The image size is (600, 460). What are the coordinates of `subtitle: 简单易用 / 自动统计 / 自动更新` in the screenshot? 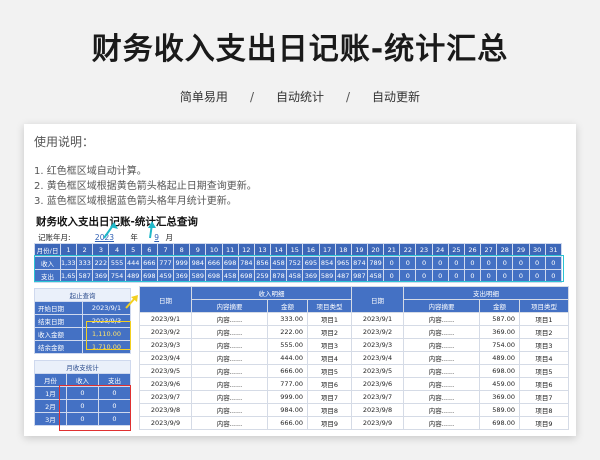 It's located at (300, 96).